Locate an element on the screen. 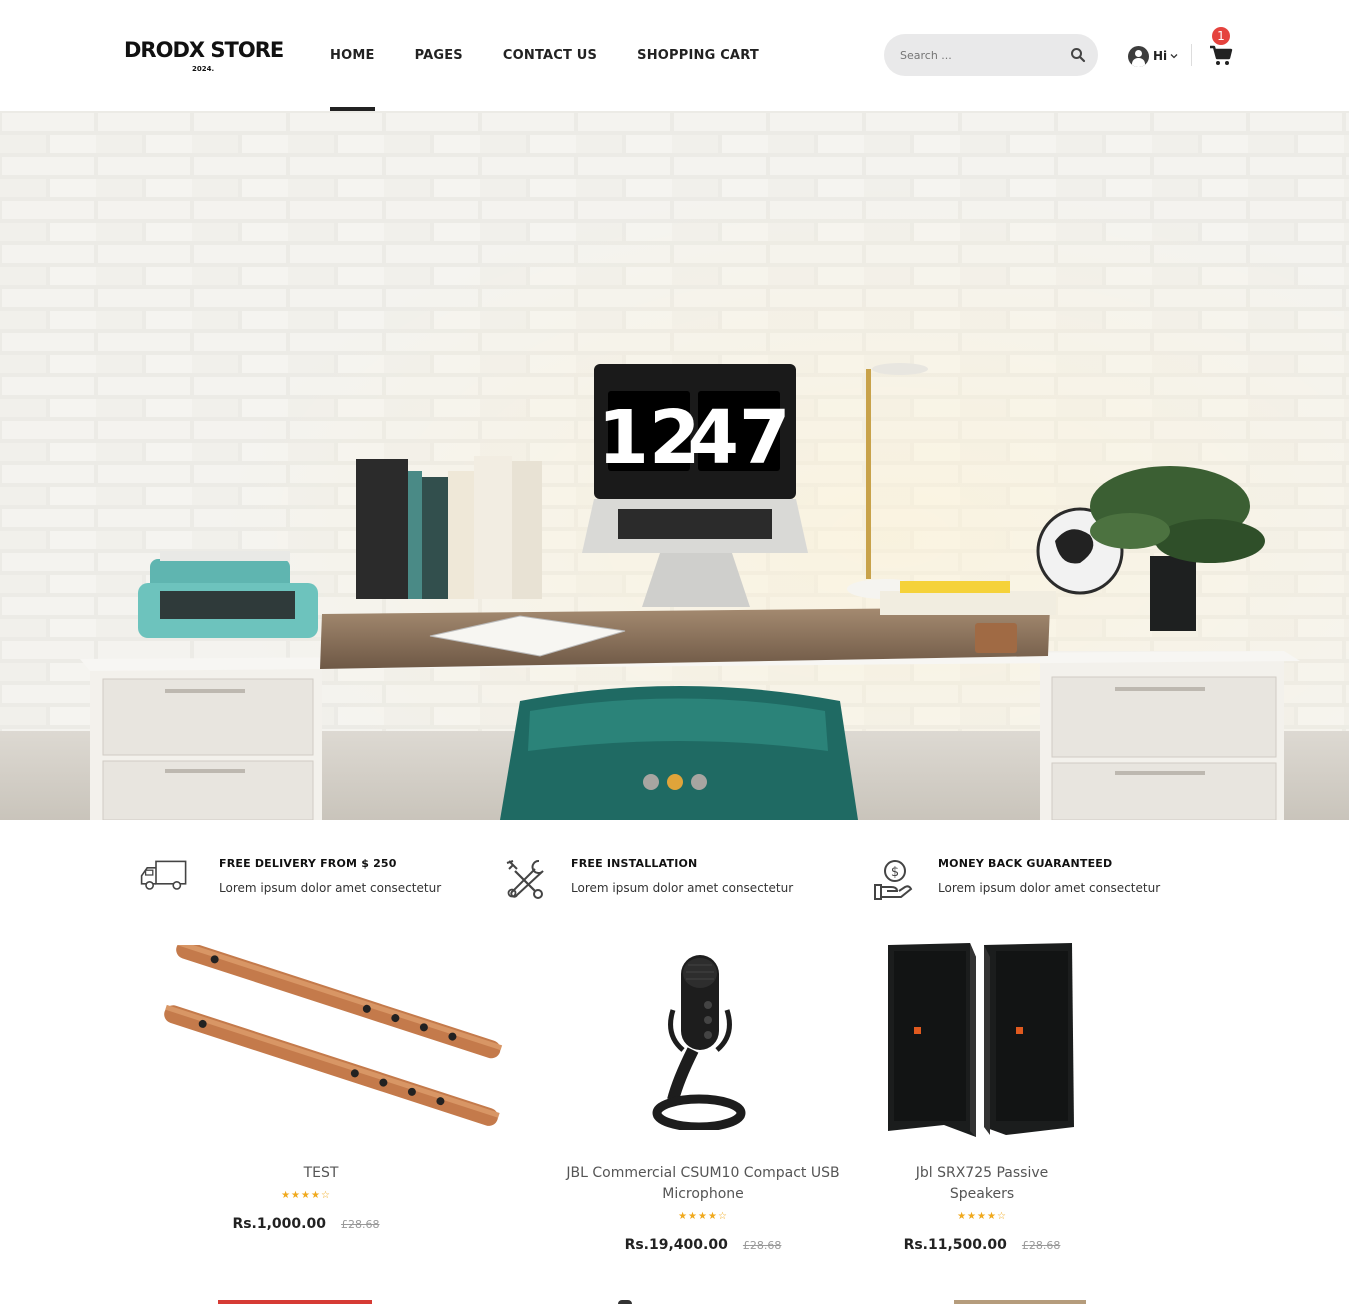 This screenshot has height=1304, width=1349. header-divider is located at coordinates (1191, 55).